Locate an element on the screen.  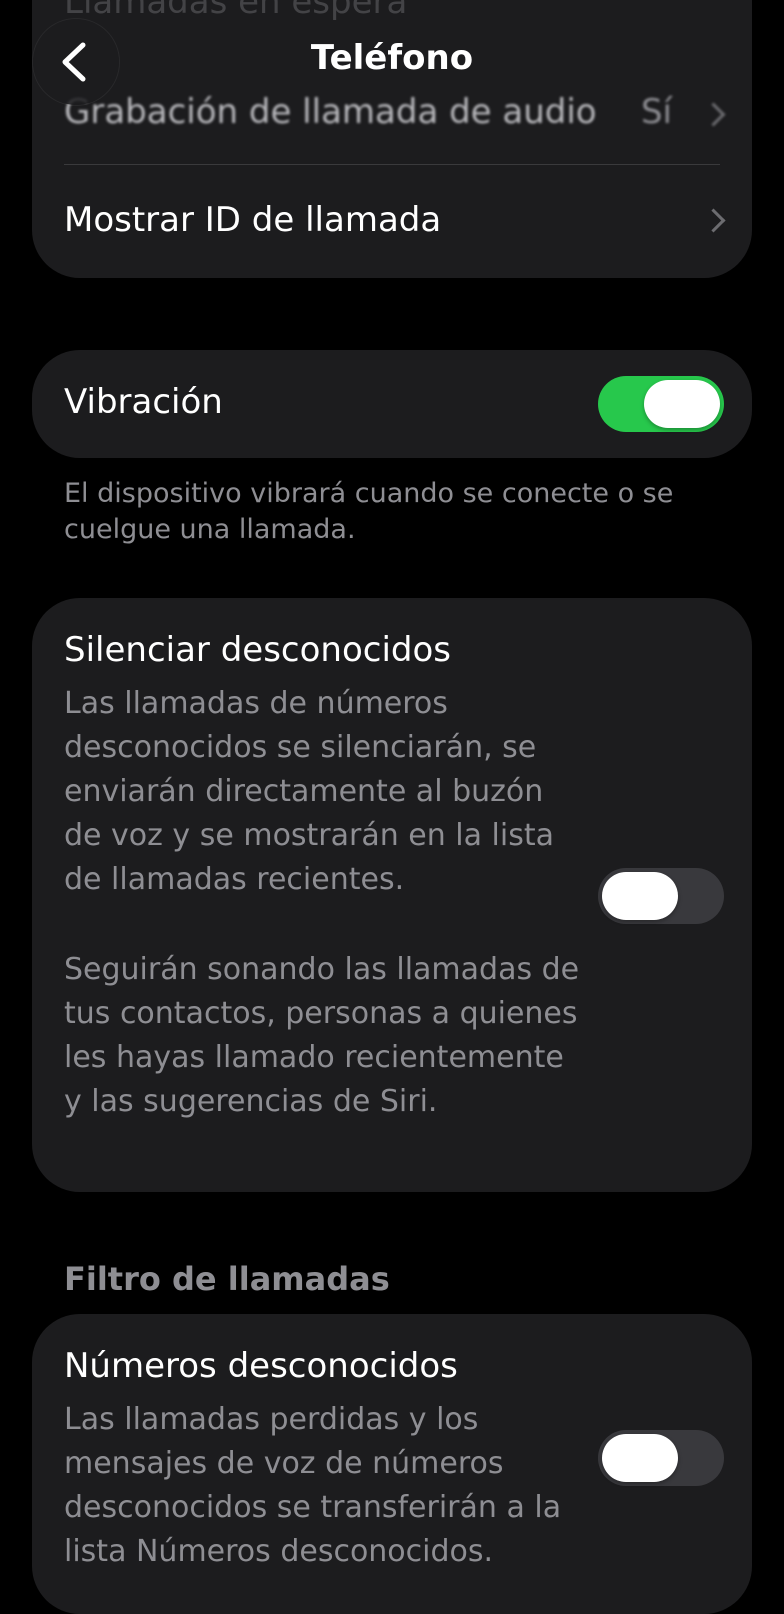
audio-recording-value: Sí is located at coordinates (656, 112).